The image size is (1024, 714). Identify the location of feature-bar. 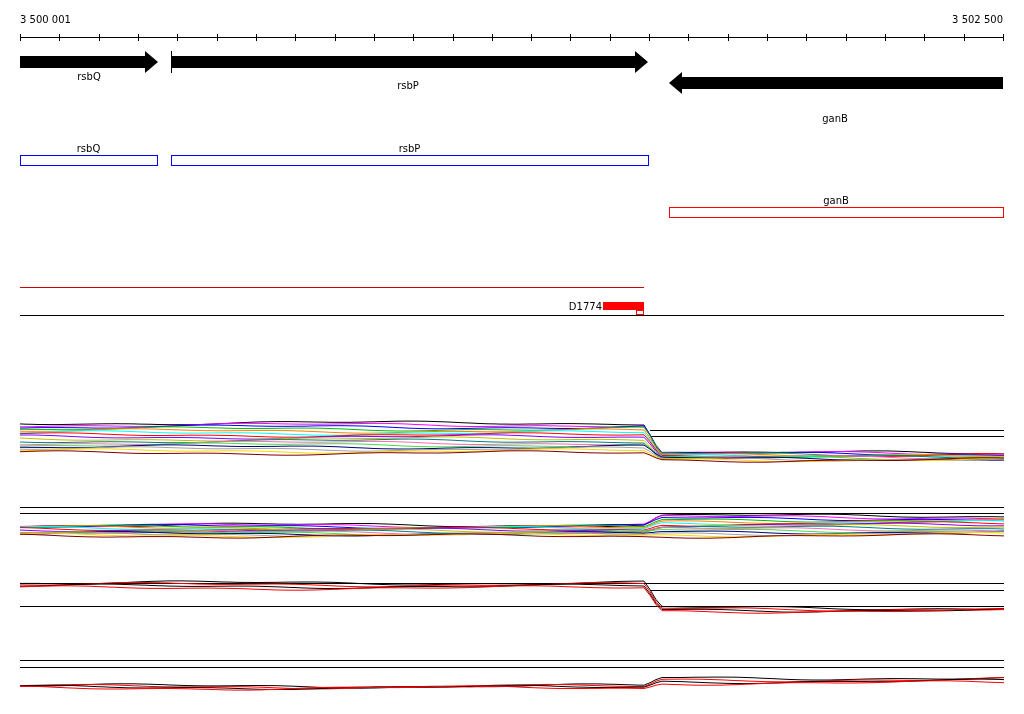
(623, 308).